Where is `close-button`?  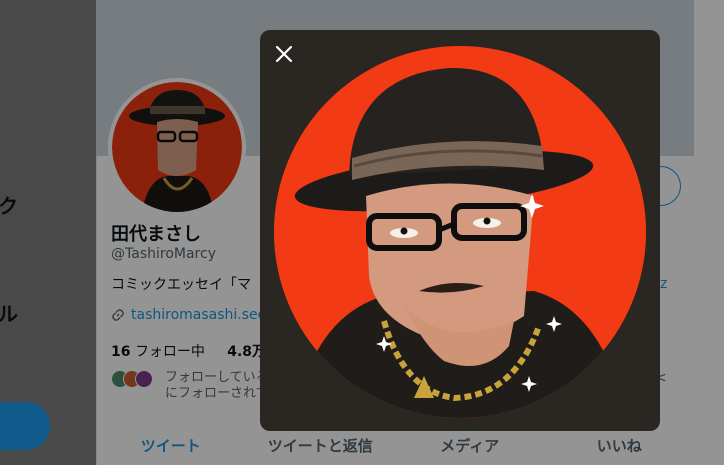 close-button is located at coordinates (284, 54).